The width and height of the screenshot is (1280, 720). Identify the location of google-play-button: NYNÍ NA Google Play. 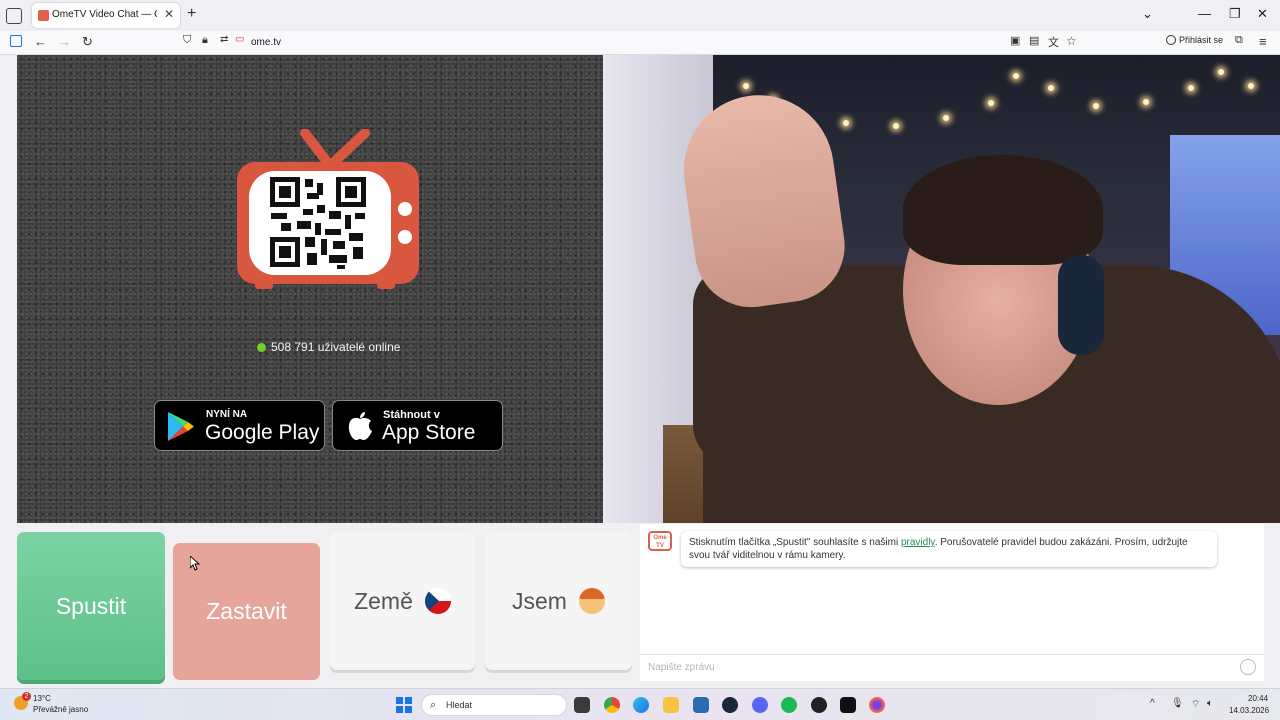
(239, 425).